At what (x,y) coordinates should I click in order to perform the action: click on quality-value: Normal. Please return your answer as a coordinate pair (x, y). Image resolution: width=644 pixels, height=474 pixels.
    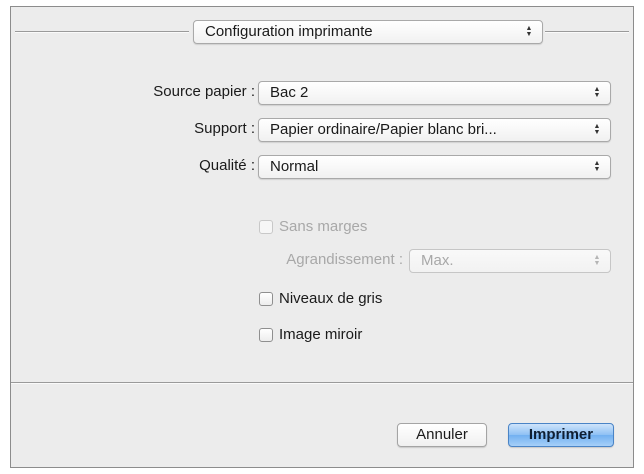
    Looking at the image, I should click on (294, 166).